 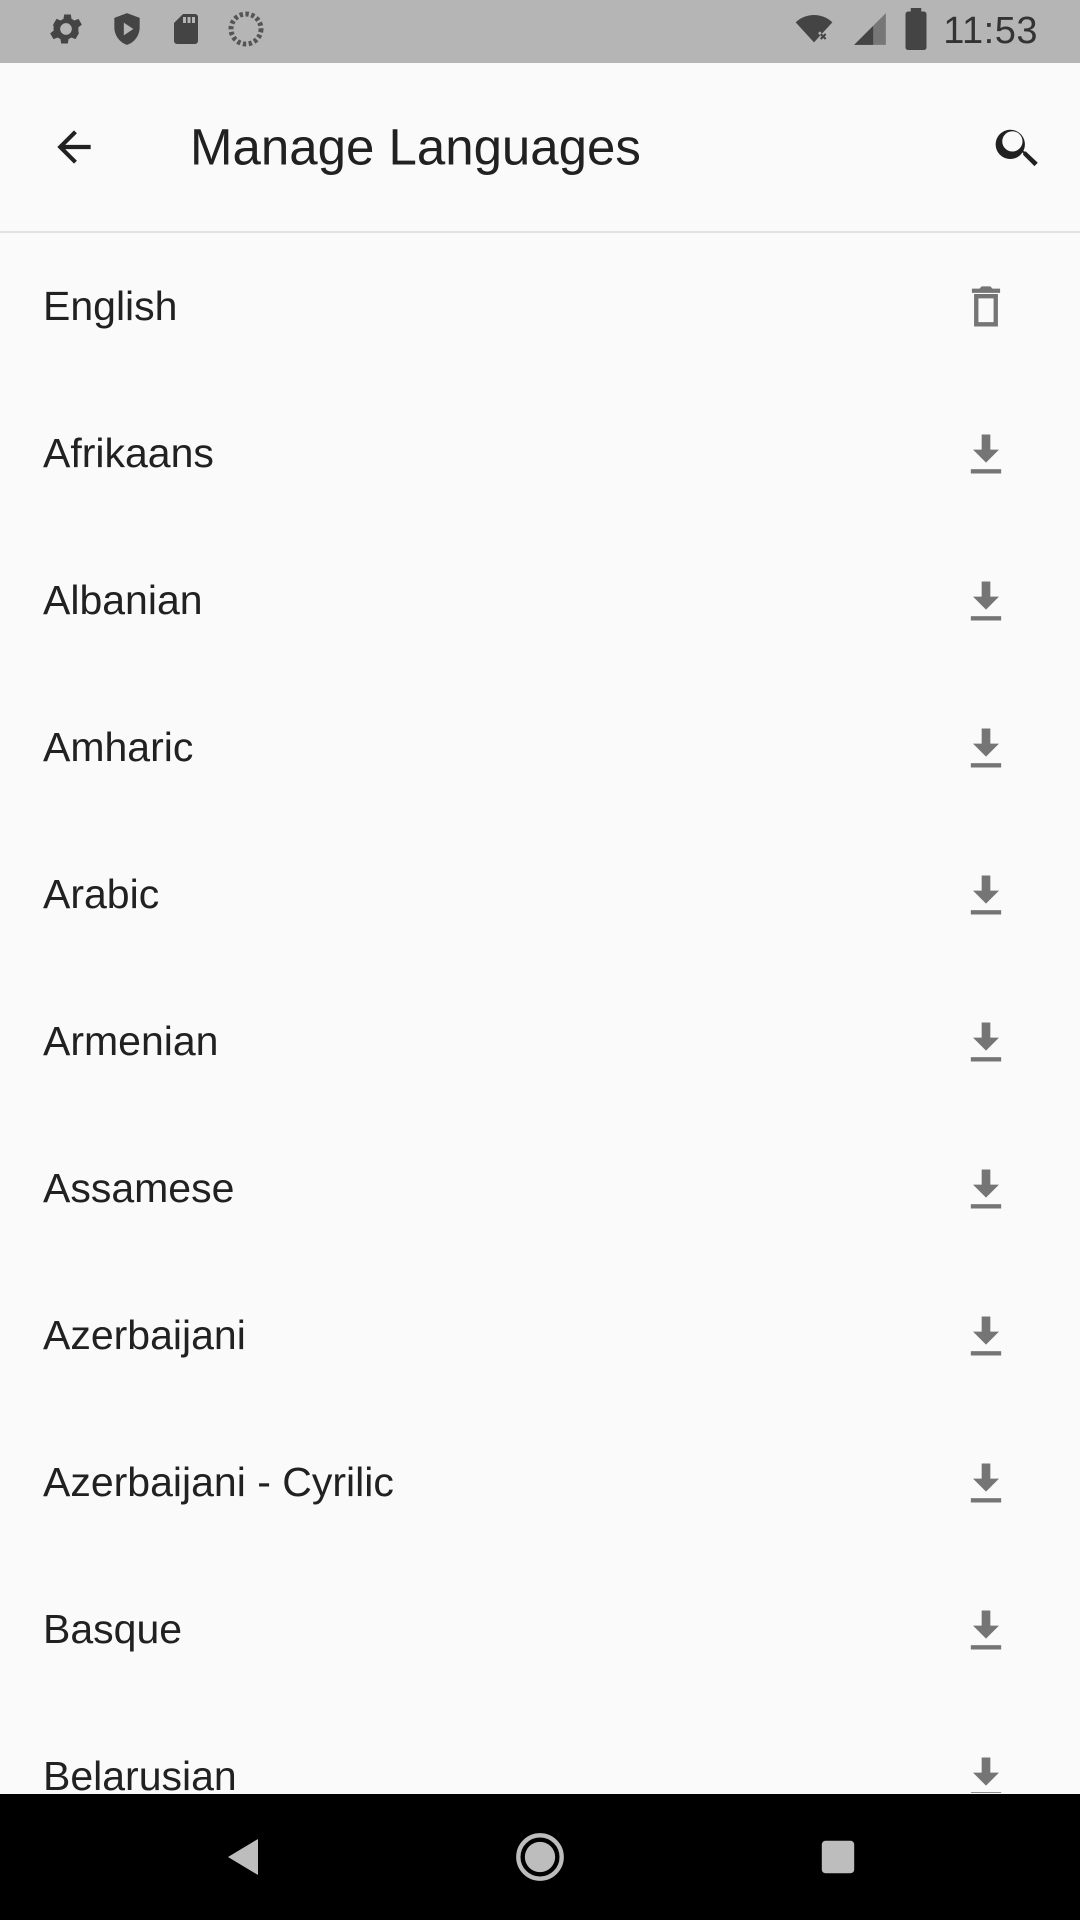 I want to click on search-icon, so click(x=1016, y=148).